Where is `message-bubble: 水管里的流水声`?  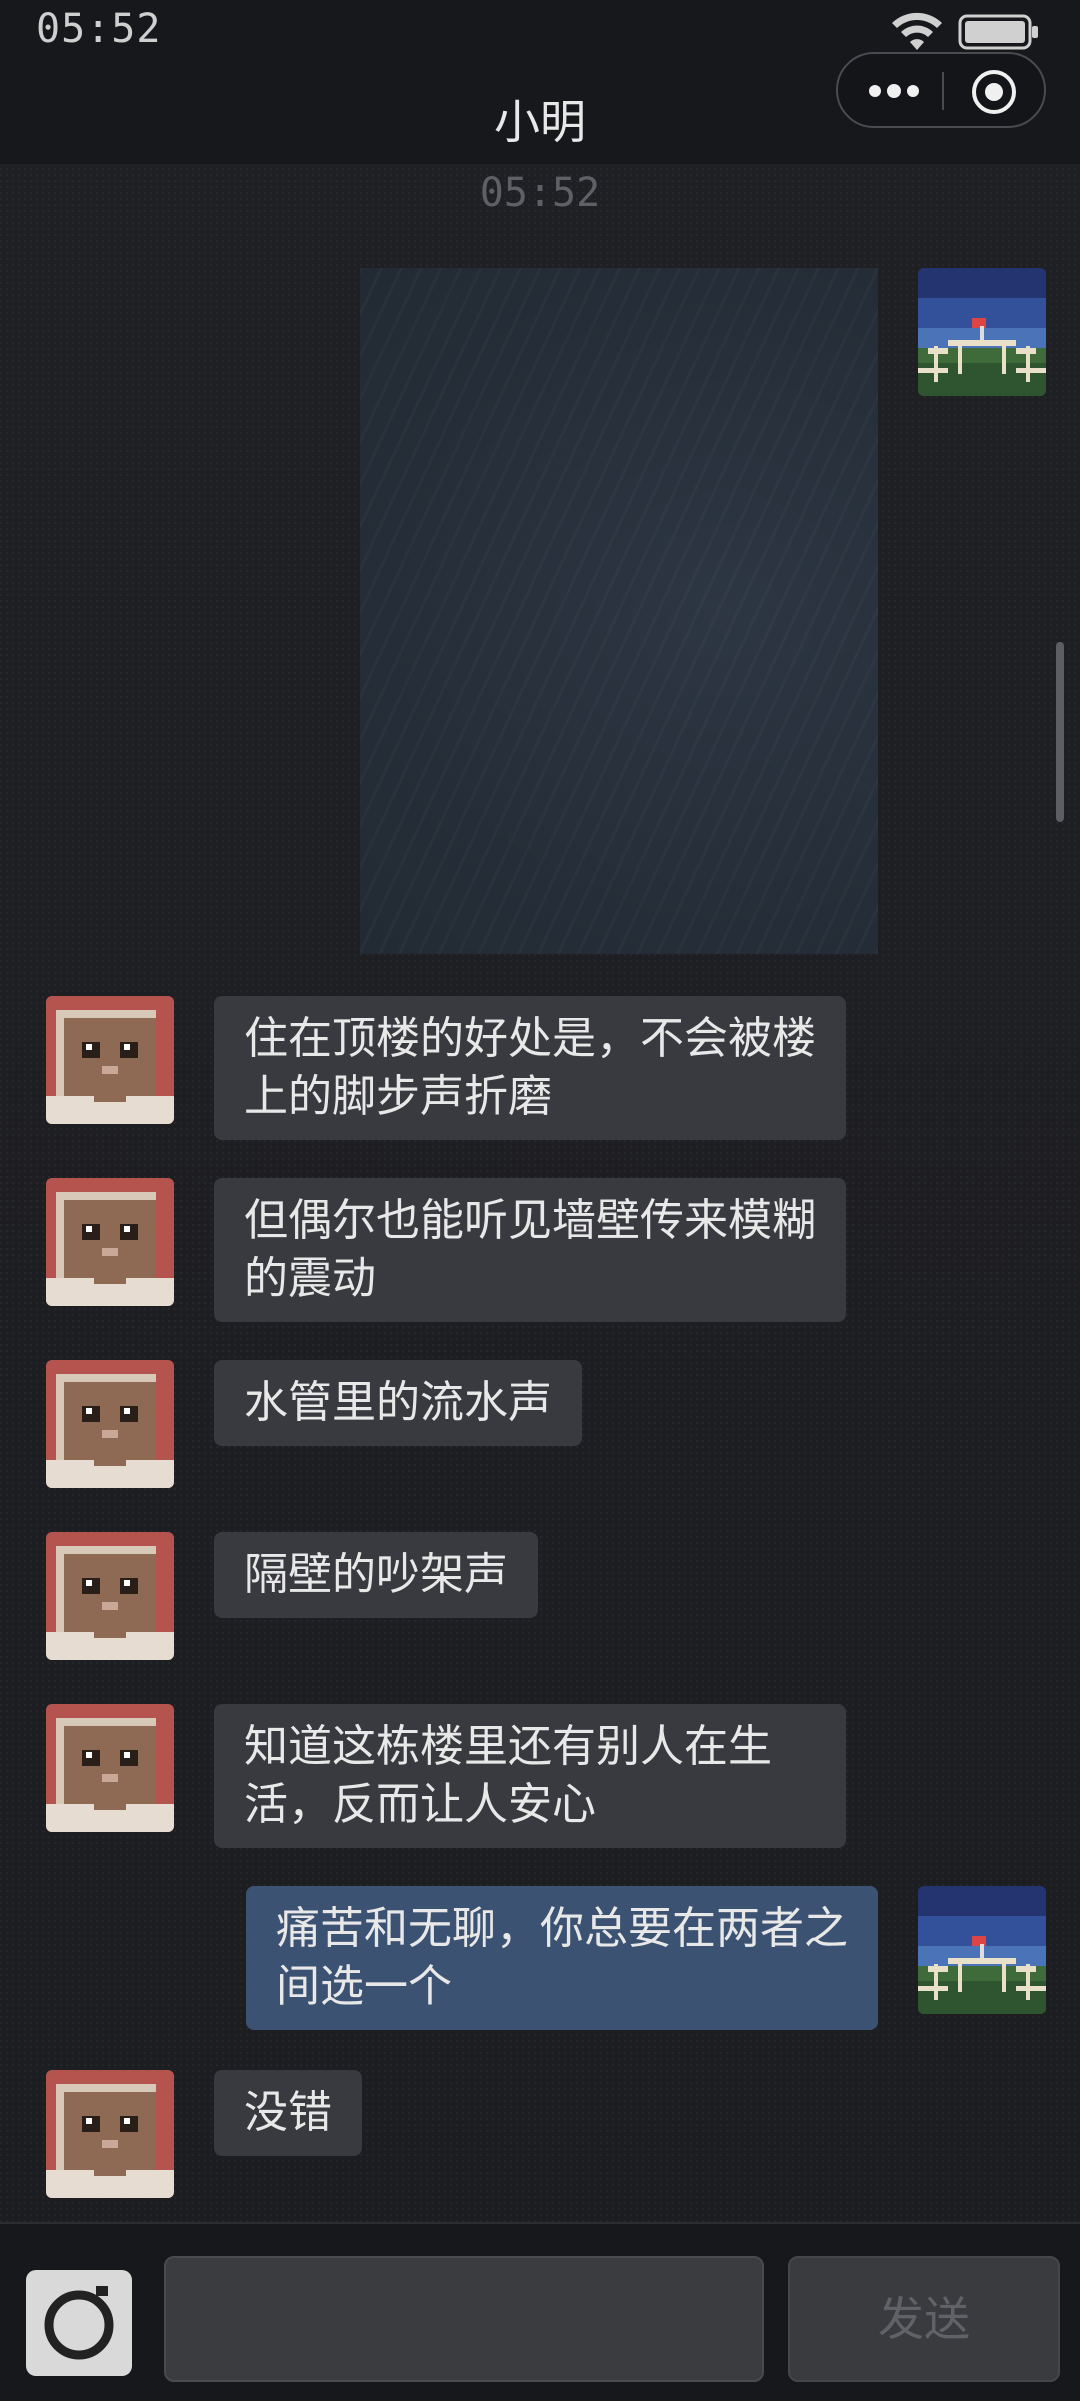
message-bubble: 水管里的流水声 is located at coordinates (398, 1403).